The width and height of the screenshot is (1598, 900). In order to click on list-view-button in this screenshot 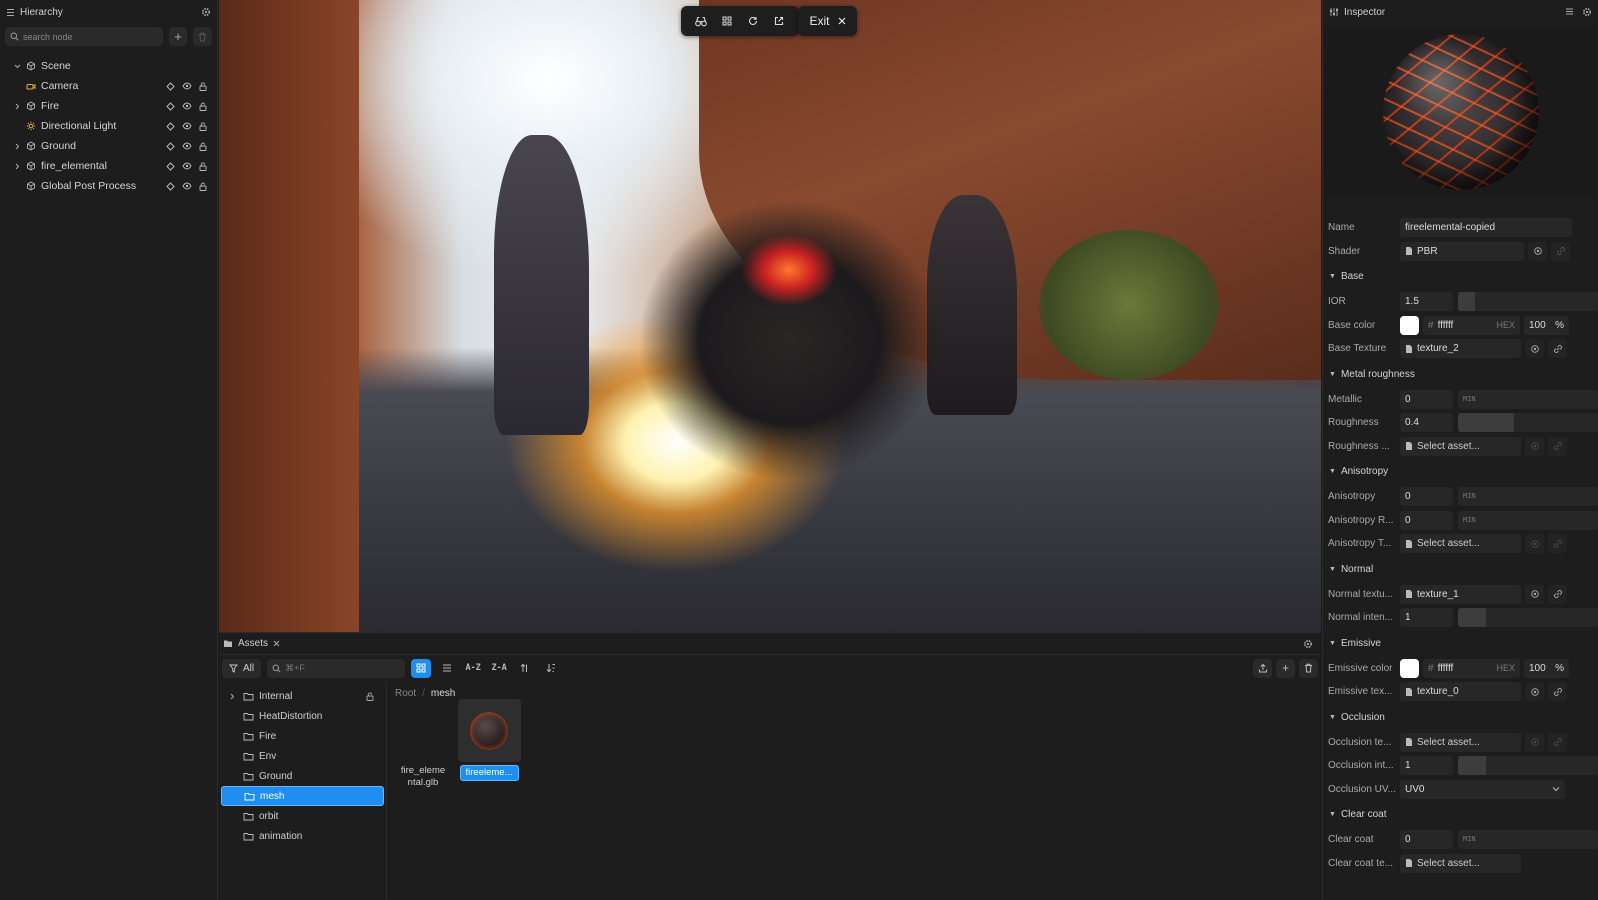, I will do `click(447, 668)`.